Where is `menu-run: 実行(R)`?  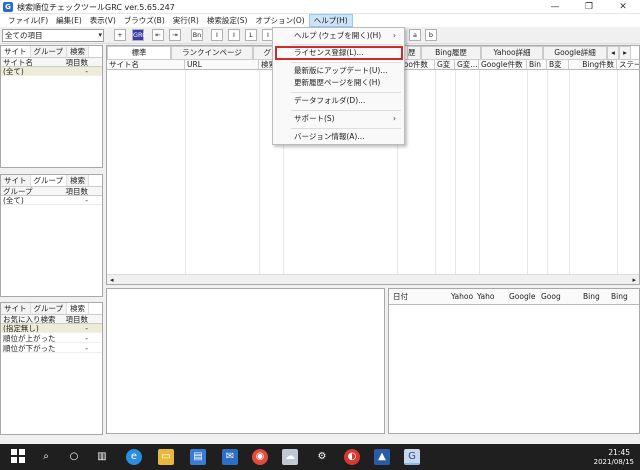 menu-run: 実行(R) is located at coordinates (186, 20).